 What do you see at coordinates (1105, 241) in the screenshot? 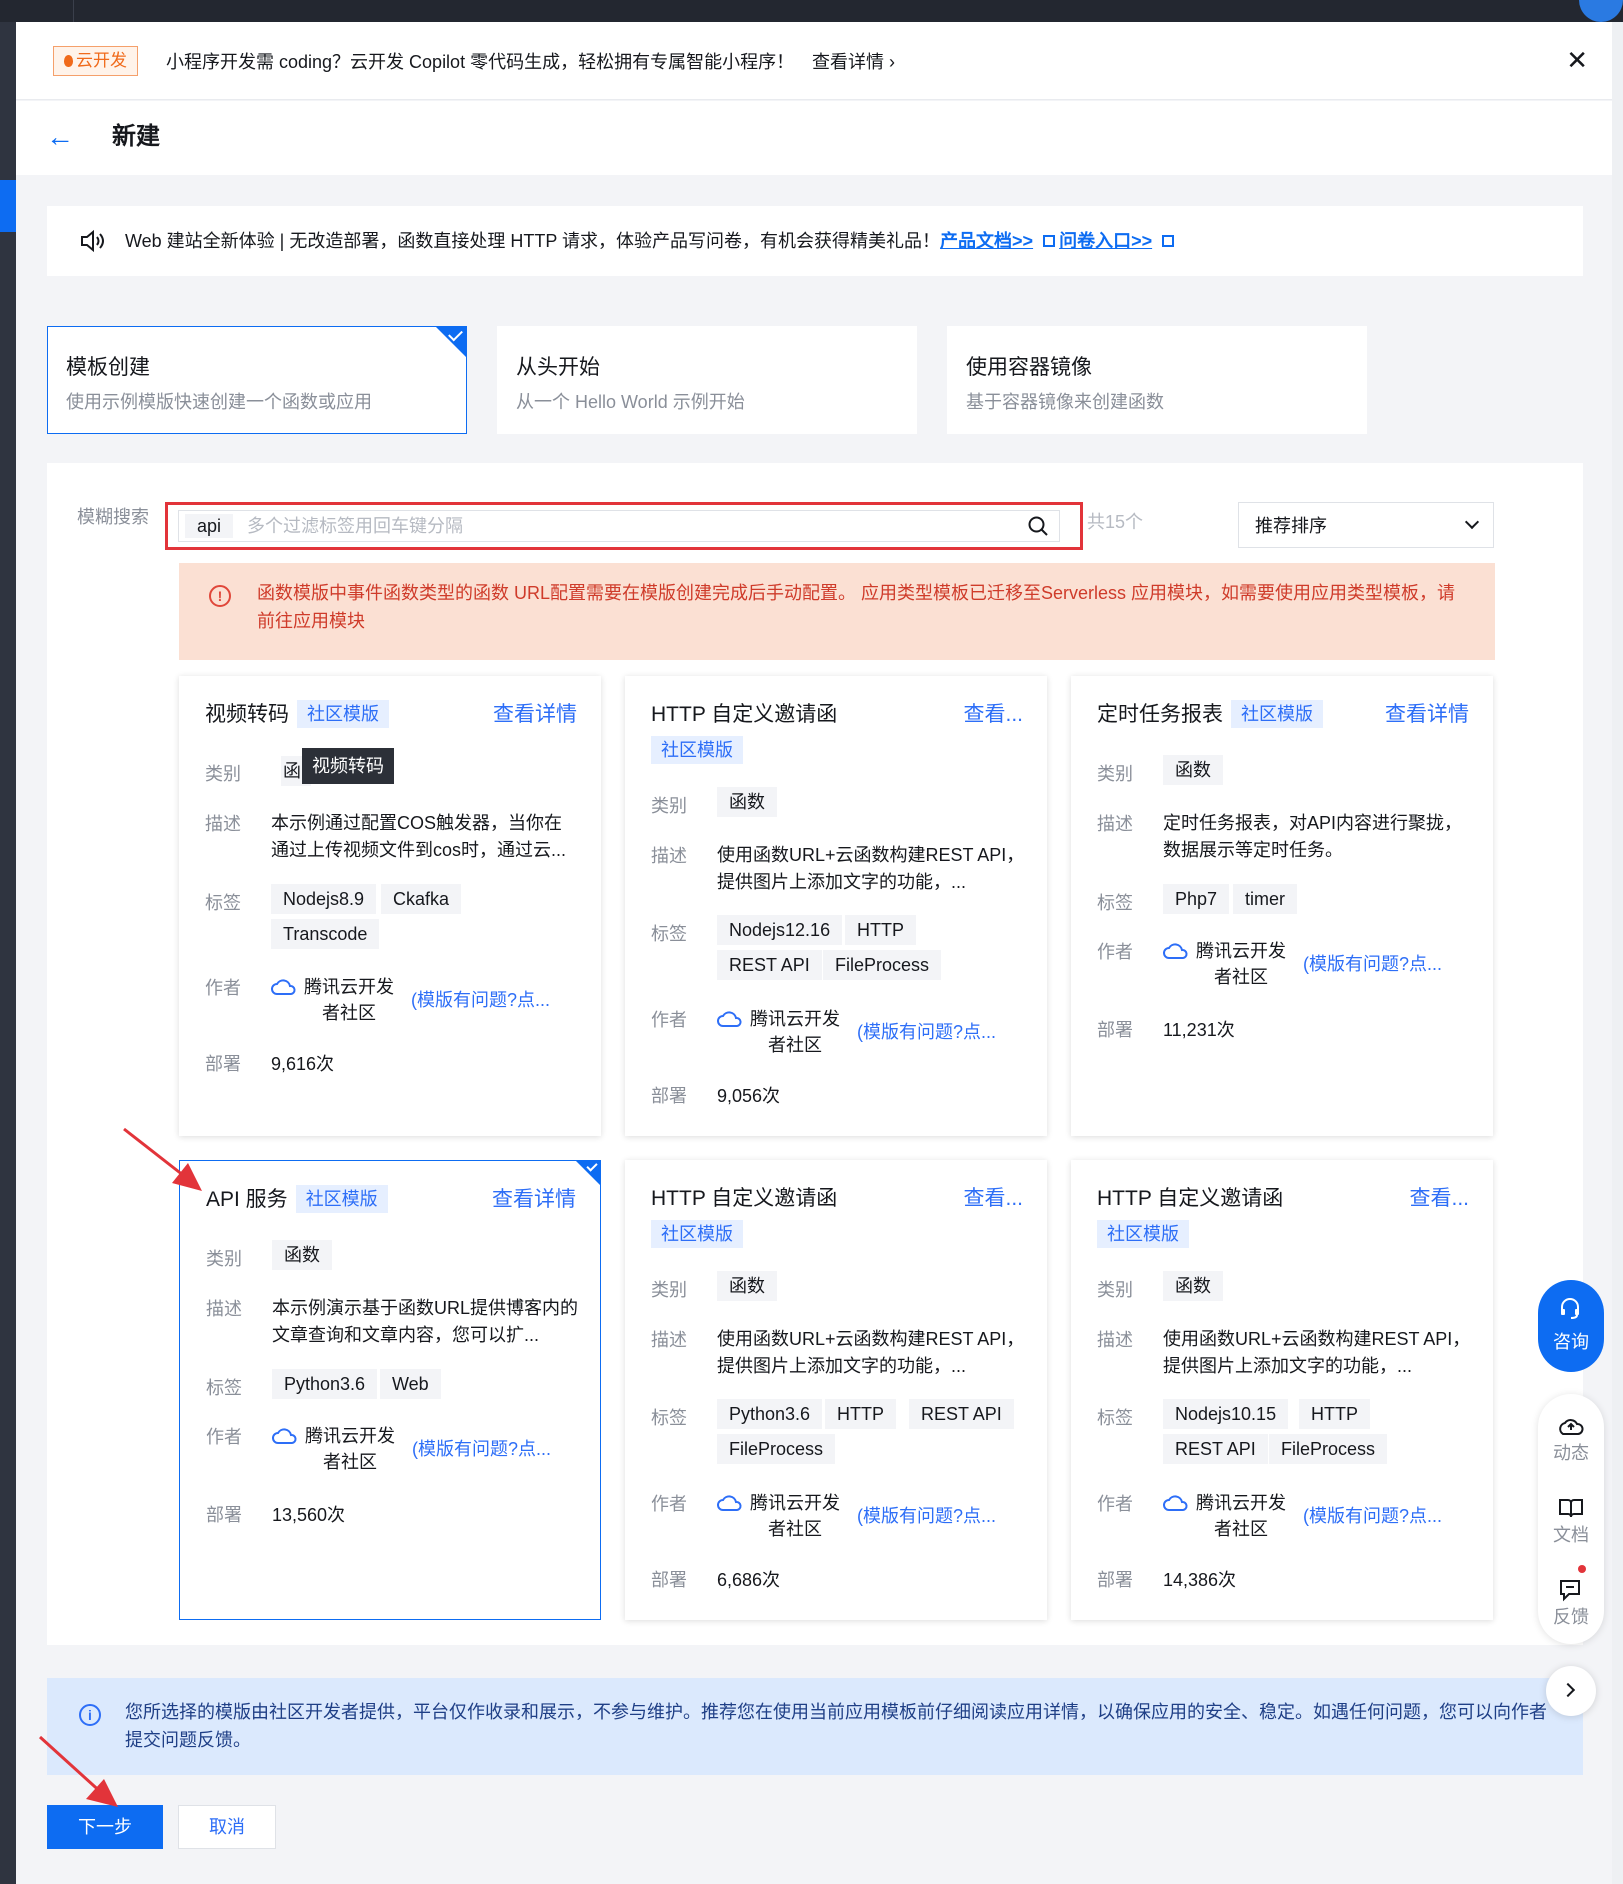
I see `survey-link: 问卷入口>>` at bounding box center [1105, 241].